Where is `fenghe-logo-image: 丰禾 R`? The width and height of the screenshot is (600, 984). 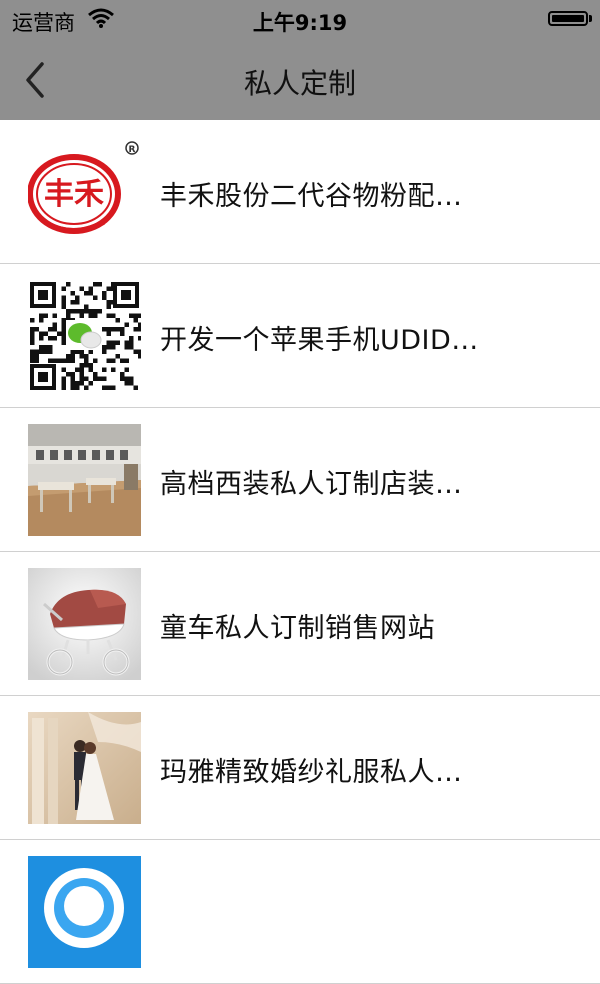
fenghe-logo-image: 丰禾 R is located at coordinates (84, 192).